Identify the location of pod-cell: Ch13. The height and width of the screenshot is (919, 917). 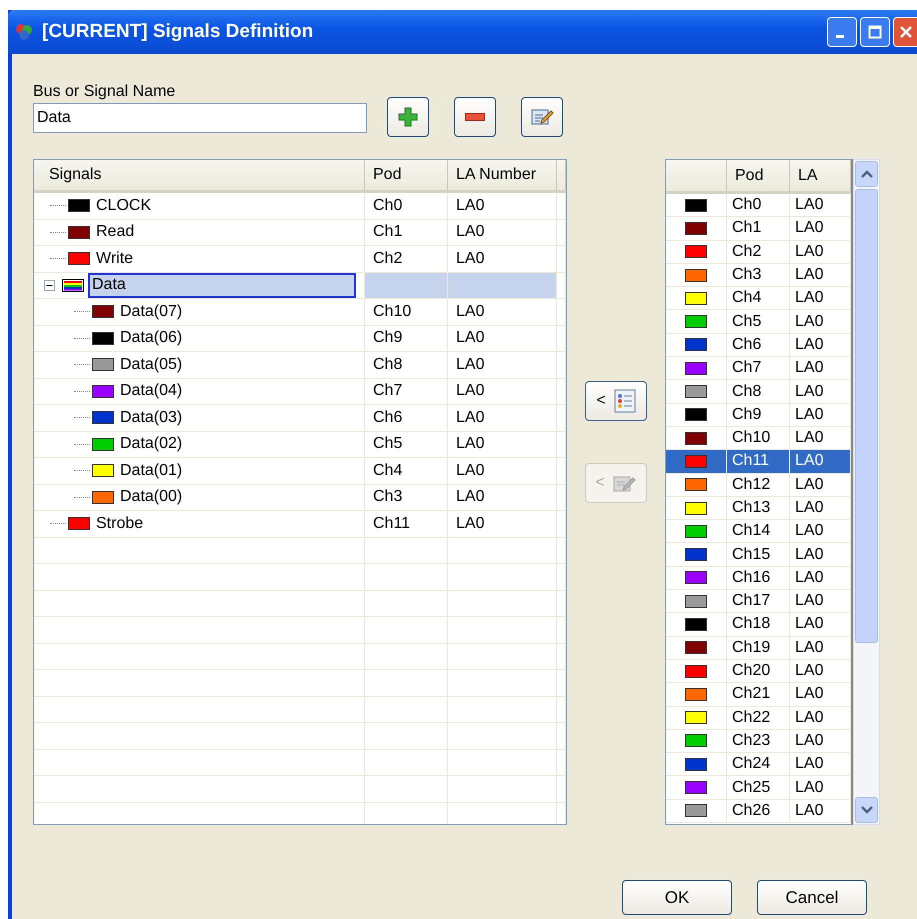
(751, 508).